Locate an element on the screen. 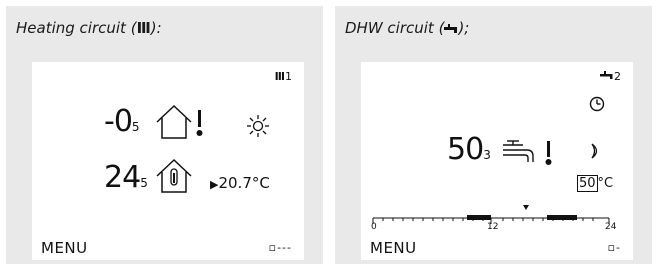  dhw-temp-decimal: 3 is located at coordinates (487, 155).